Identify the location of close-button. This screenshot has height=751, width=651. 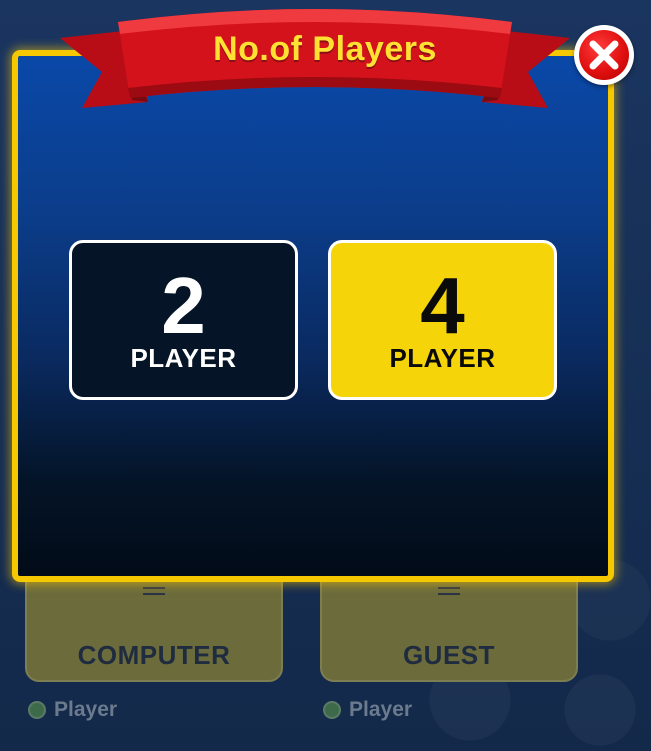
(604, 55).